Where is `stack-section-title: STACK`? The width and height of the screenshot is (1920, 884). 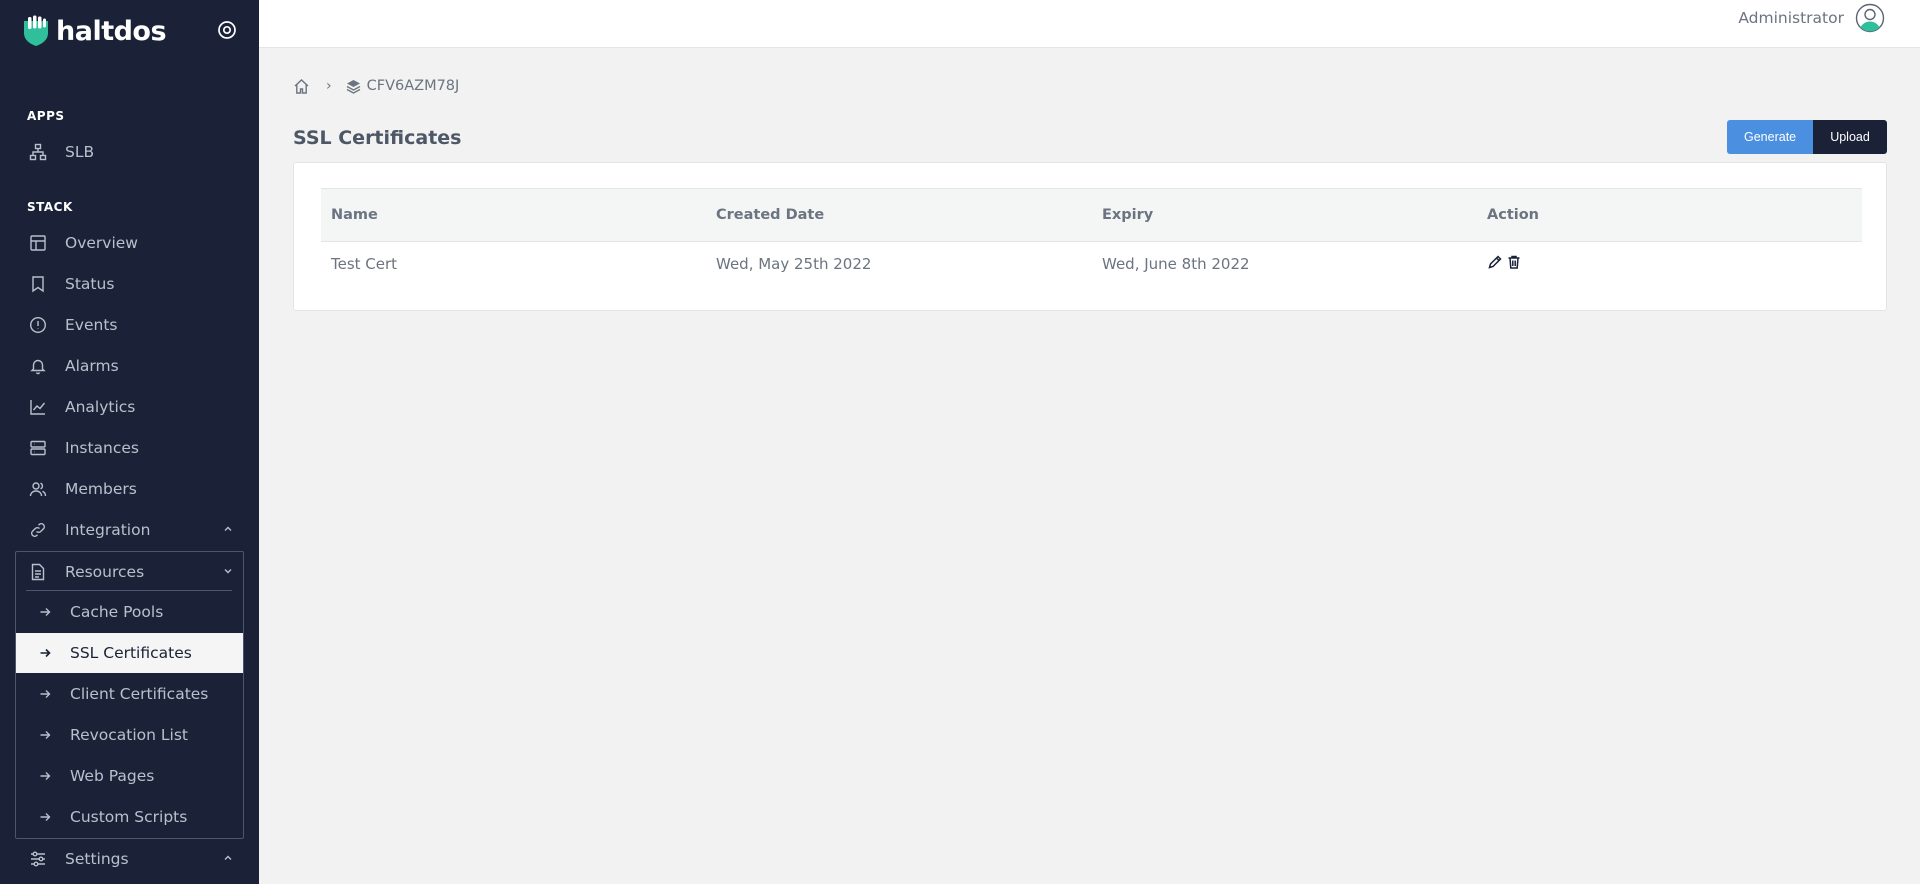
stack-section-title: STACK is located at coordinates (50, 207).